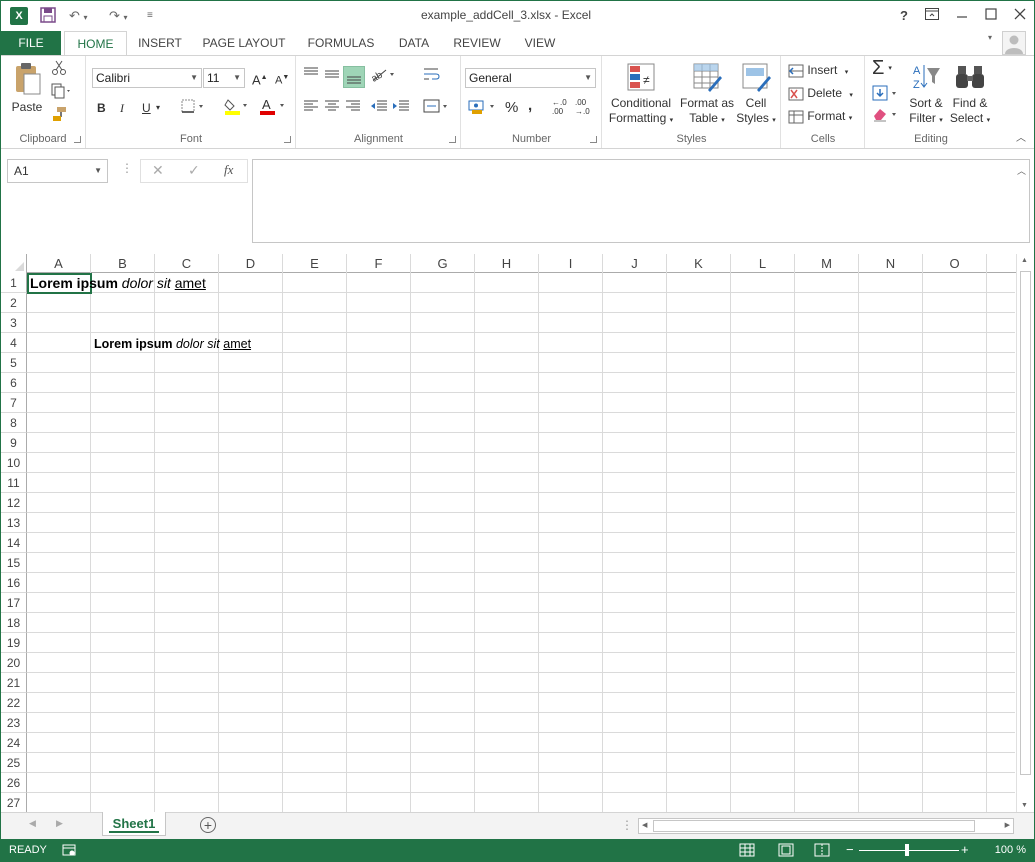 Image resolution: width=1035 pixels, height=862 pixels. Describe the element at coordinates (31, 43) in the screenshot. I see `tab-file: FILE` at that location.